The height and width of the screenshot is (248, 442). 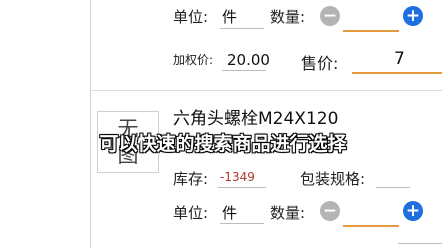 What do you see at coordinates (223, 144) in the screenshot?
I see `subtitle-caption: 可以快速的搜索商品进行选择` at bounding box center [223, 144].